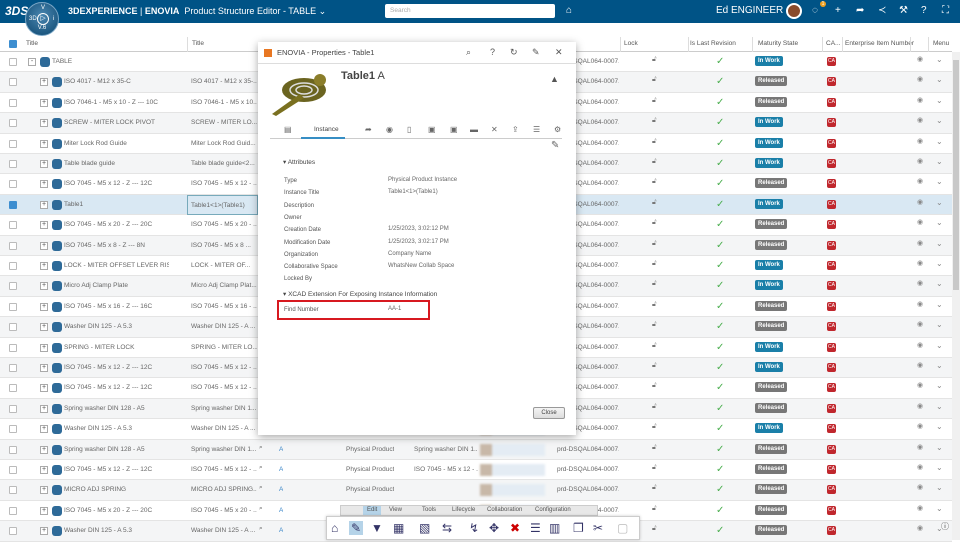 The image size is (960, 542). What do you see at coordinates (116, 306) in the screenshot?
I see `row-title: ISO 7045 - M5 x 16 - Z --- 16C` at bounding box center [116, 306].